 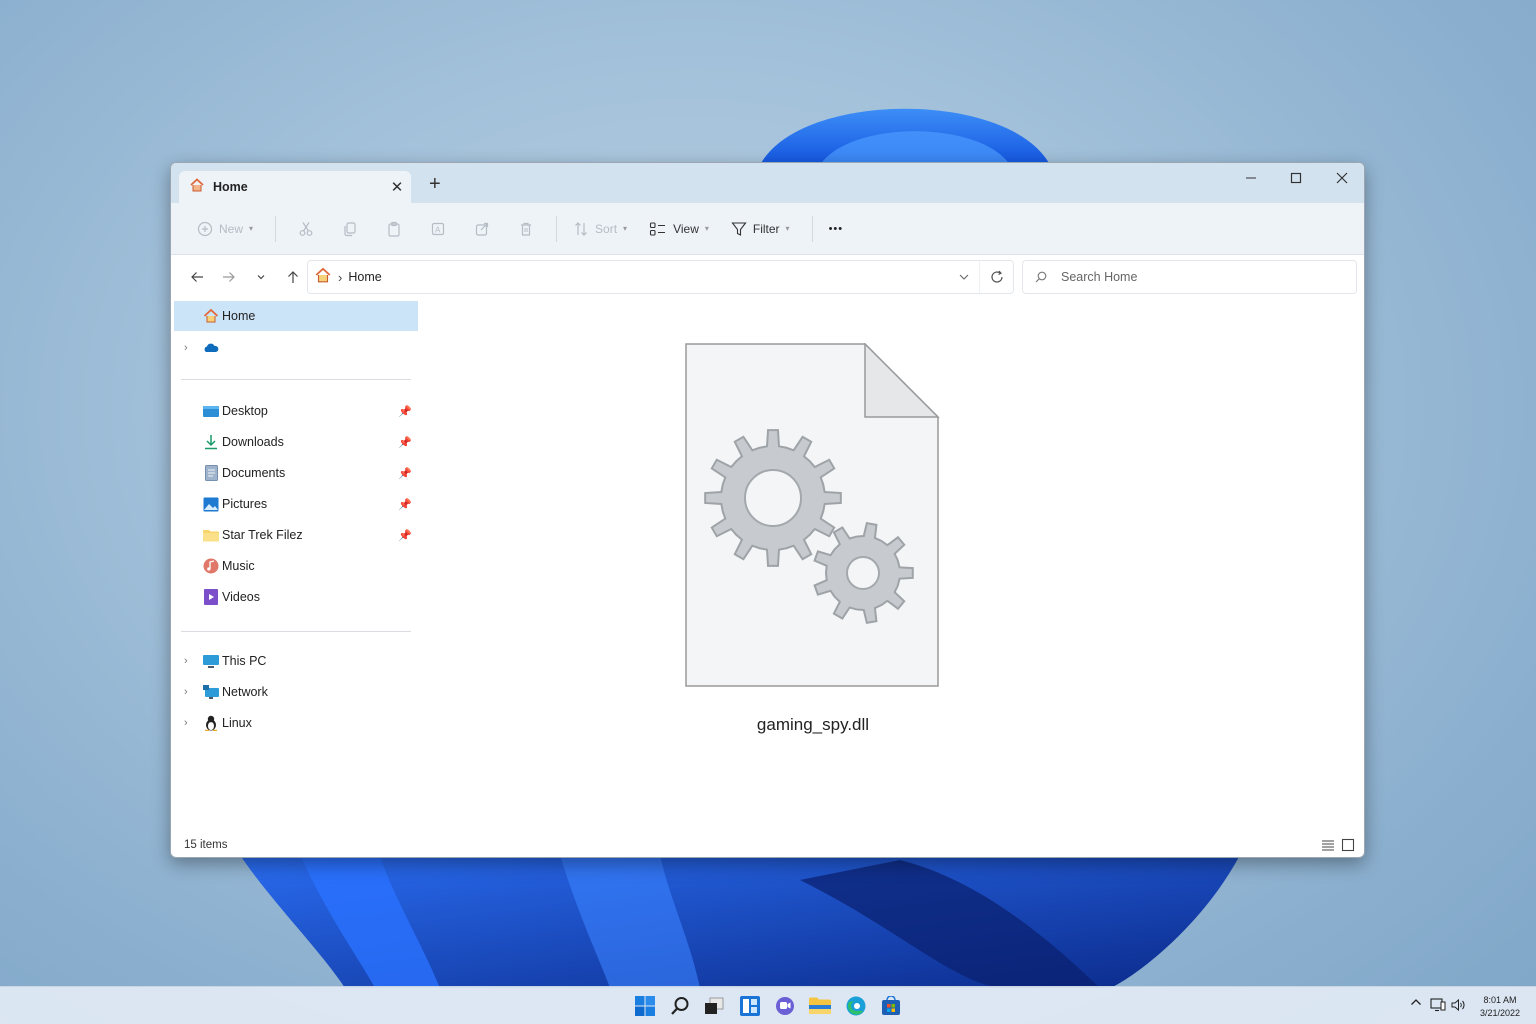 What do you see at coordinates (648, 277) in the screenshot?
I see `breadcrumb-home: Home` at bounding box center [648, 277].